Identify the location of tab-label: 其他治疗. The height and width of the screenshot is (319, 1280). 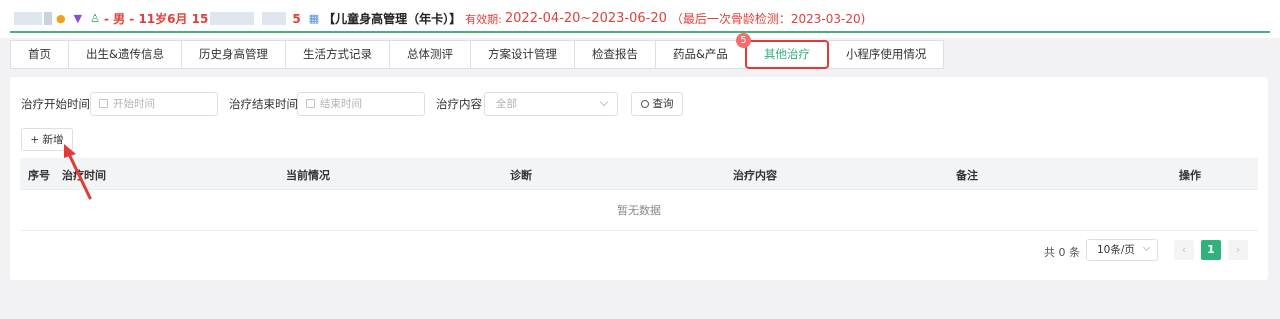
(786, 54).